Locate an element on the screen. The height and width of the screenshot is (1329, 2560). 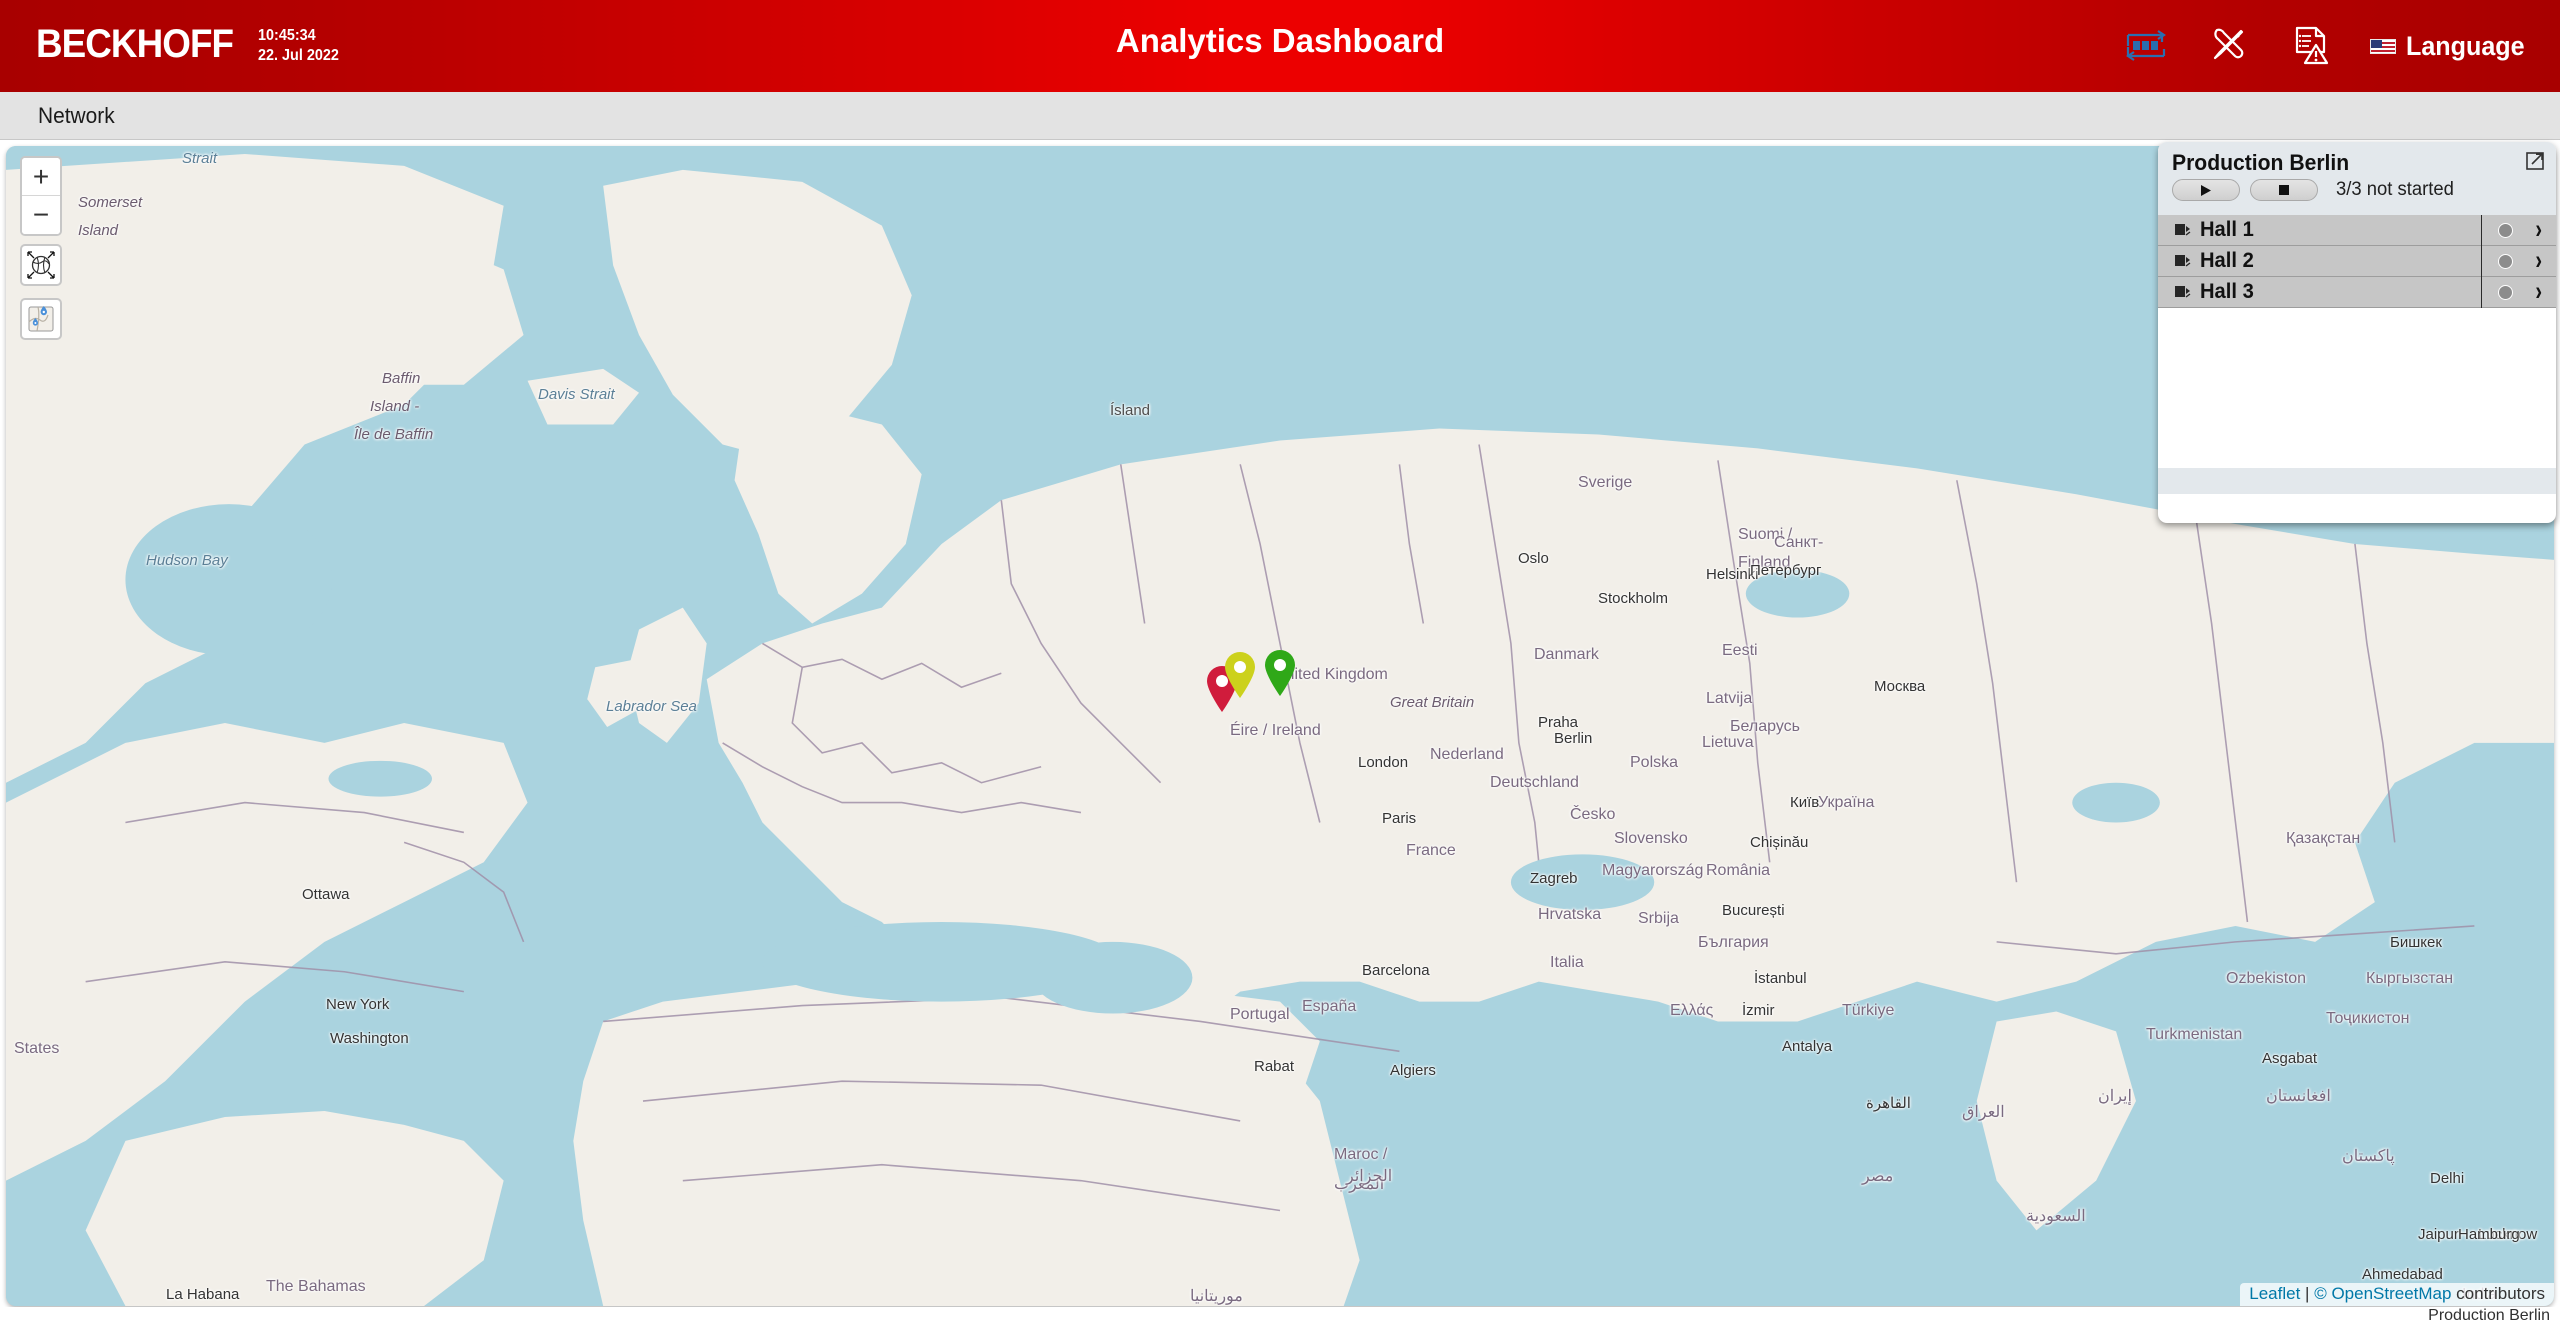
hall-label: Hall 2 is located at coordinates (2227, 260).